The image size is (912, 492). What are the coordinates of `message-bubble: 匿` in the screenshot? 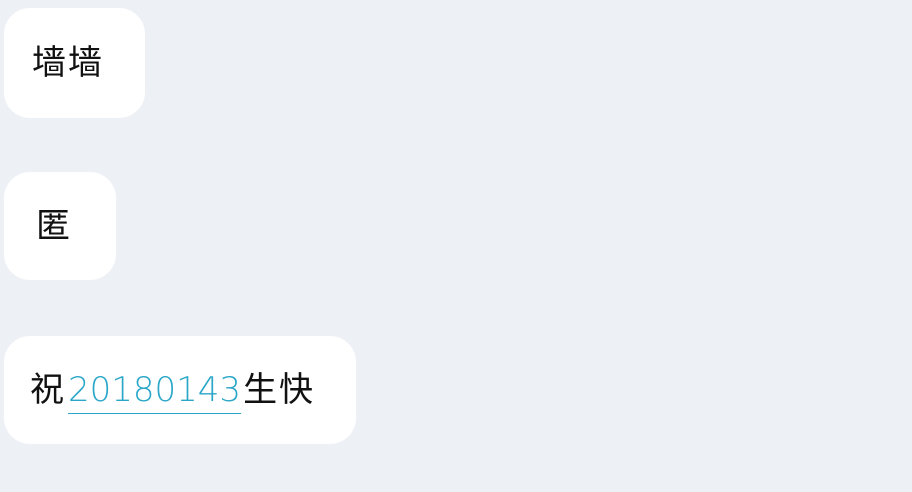 It's located at (60, 226).